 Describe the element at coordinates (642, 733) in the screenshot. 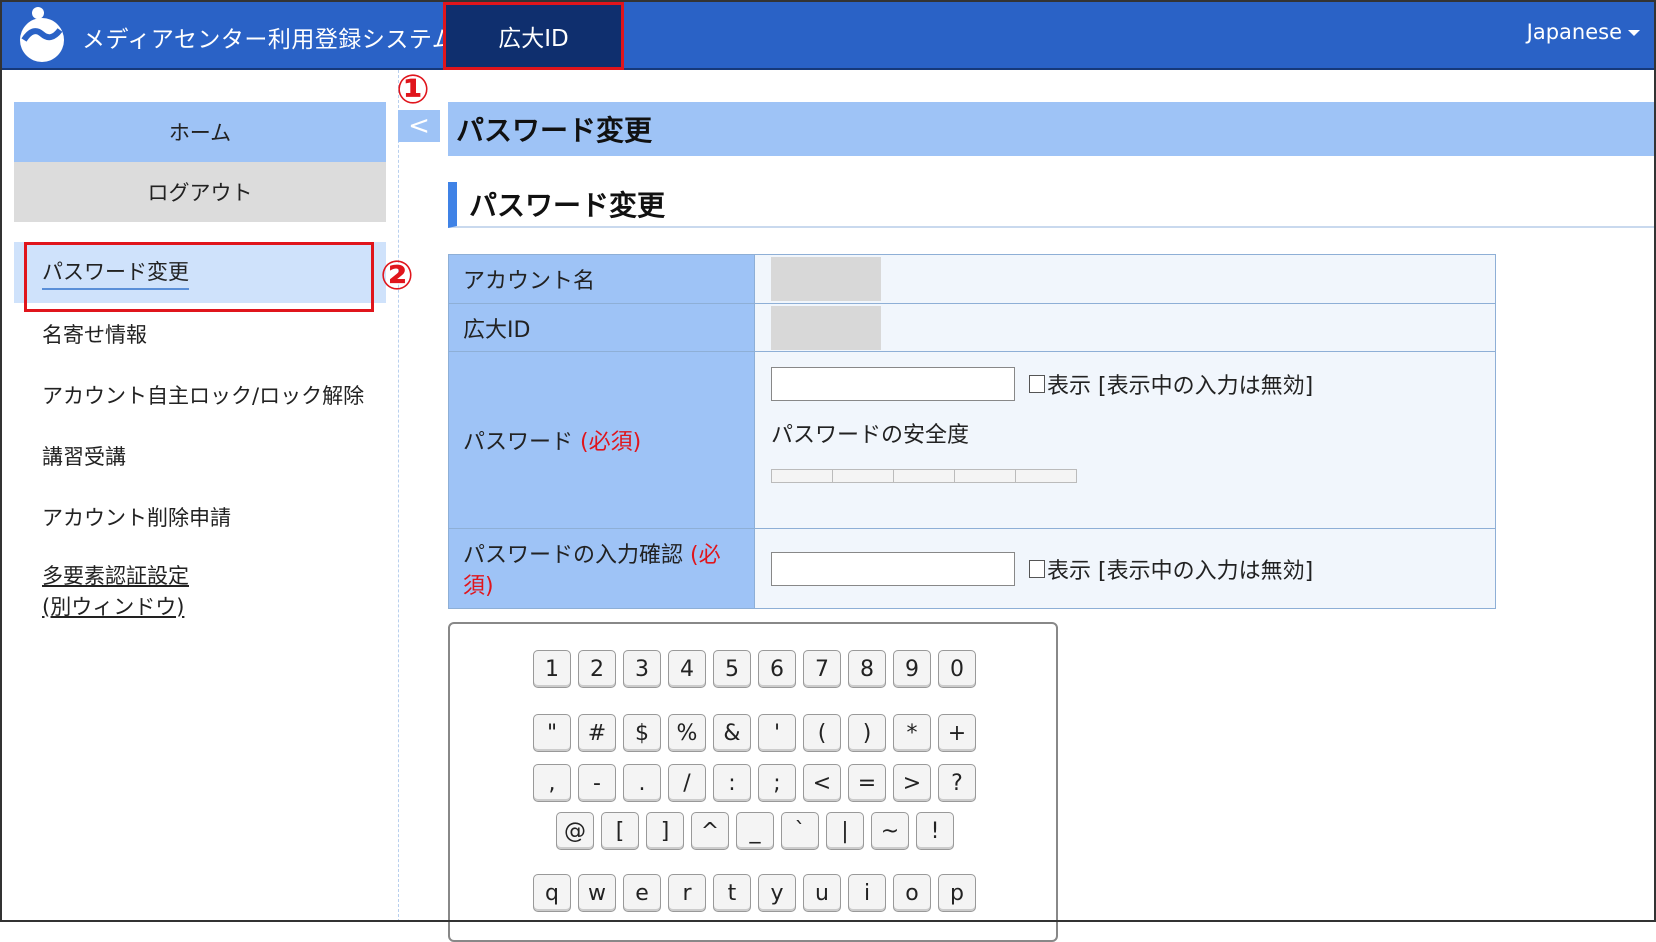

I see `keyboard-key: $` at that location.